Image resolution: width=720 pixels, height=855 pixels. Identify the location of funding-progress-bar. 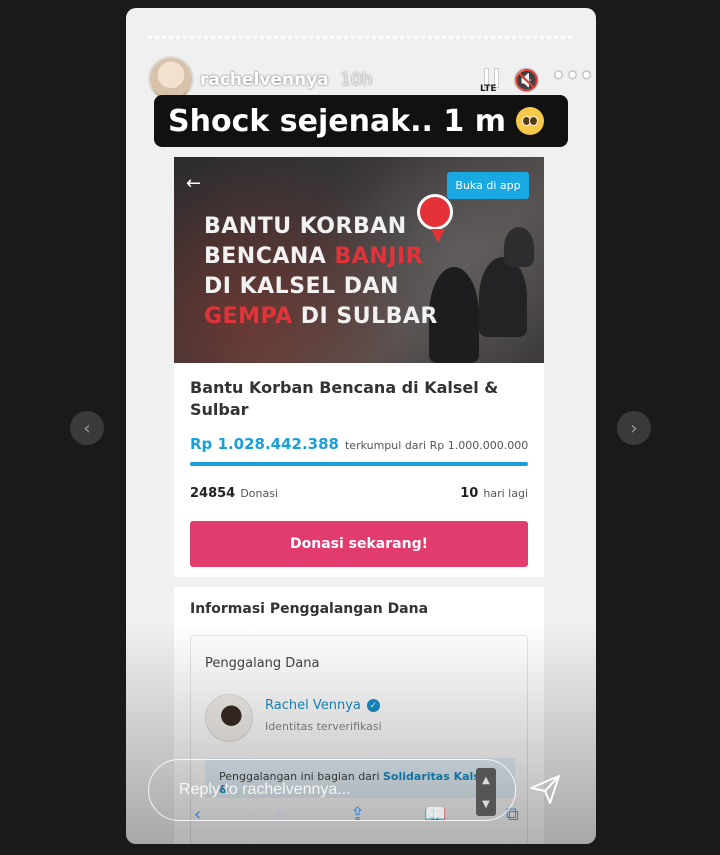
(359, 464).